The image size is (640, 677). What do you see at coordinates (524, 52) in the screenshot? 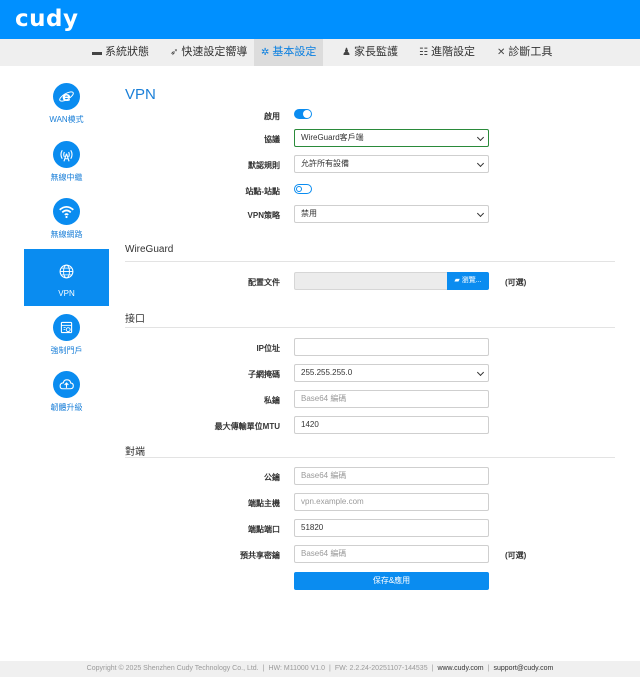
I see `tab-diagnostics: ✕ 診斷工具` at bounding box center [524, 52].